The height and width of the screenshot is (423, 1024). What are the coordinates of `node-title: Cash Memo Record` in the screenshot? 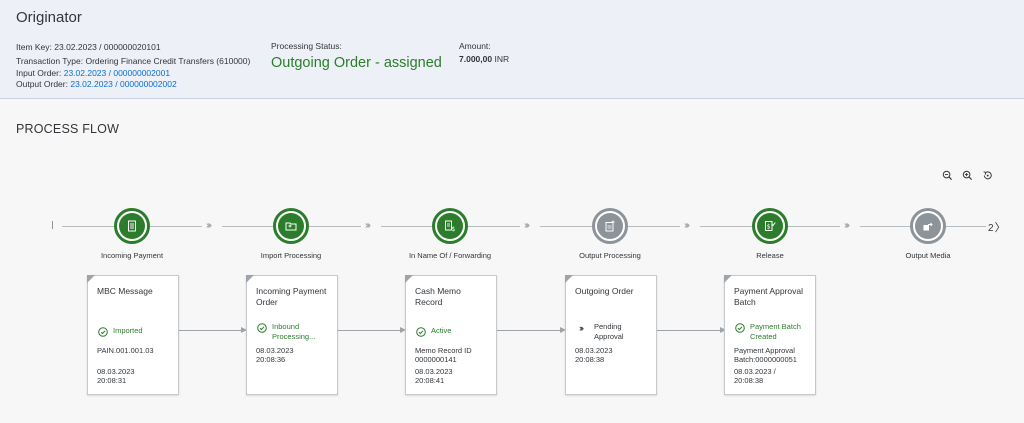 It's located at (438, 296).